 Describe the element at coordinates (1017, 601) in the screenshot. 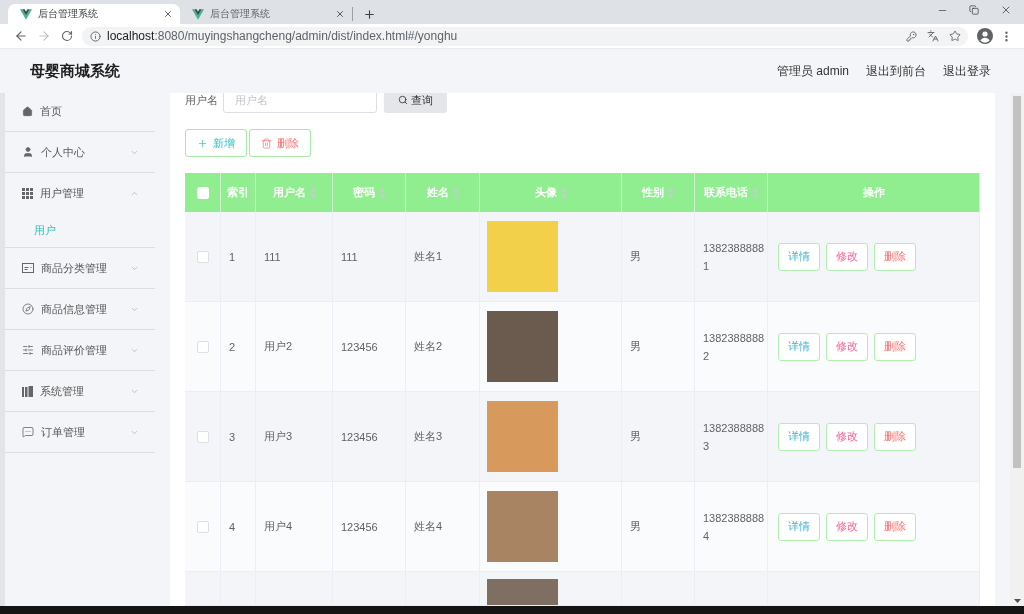

I see `scroll-down-arrow-icon` at that location.